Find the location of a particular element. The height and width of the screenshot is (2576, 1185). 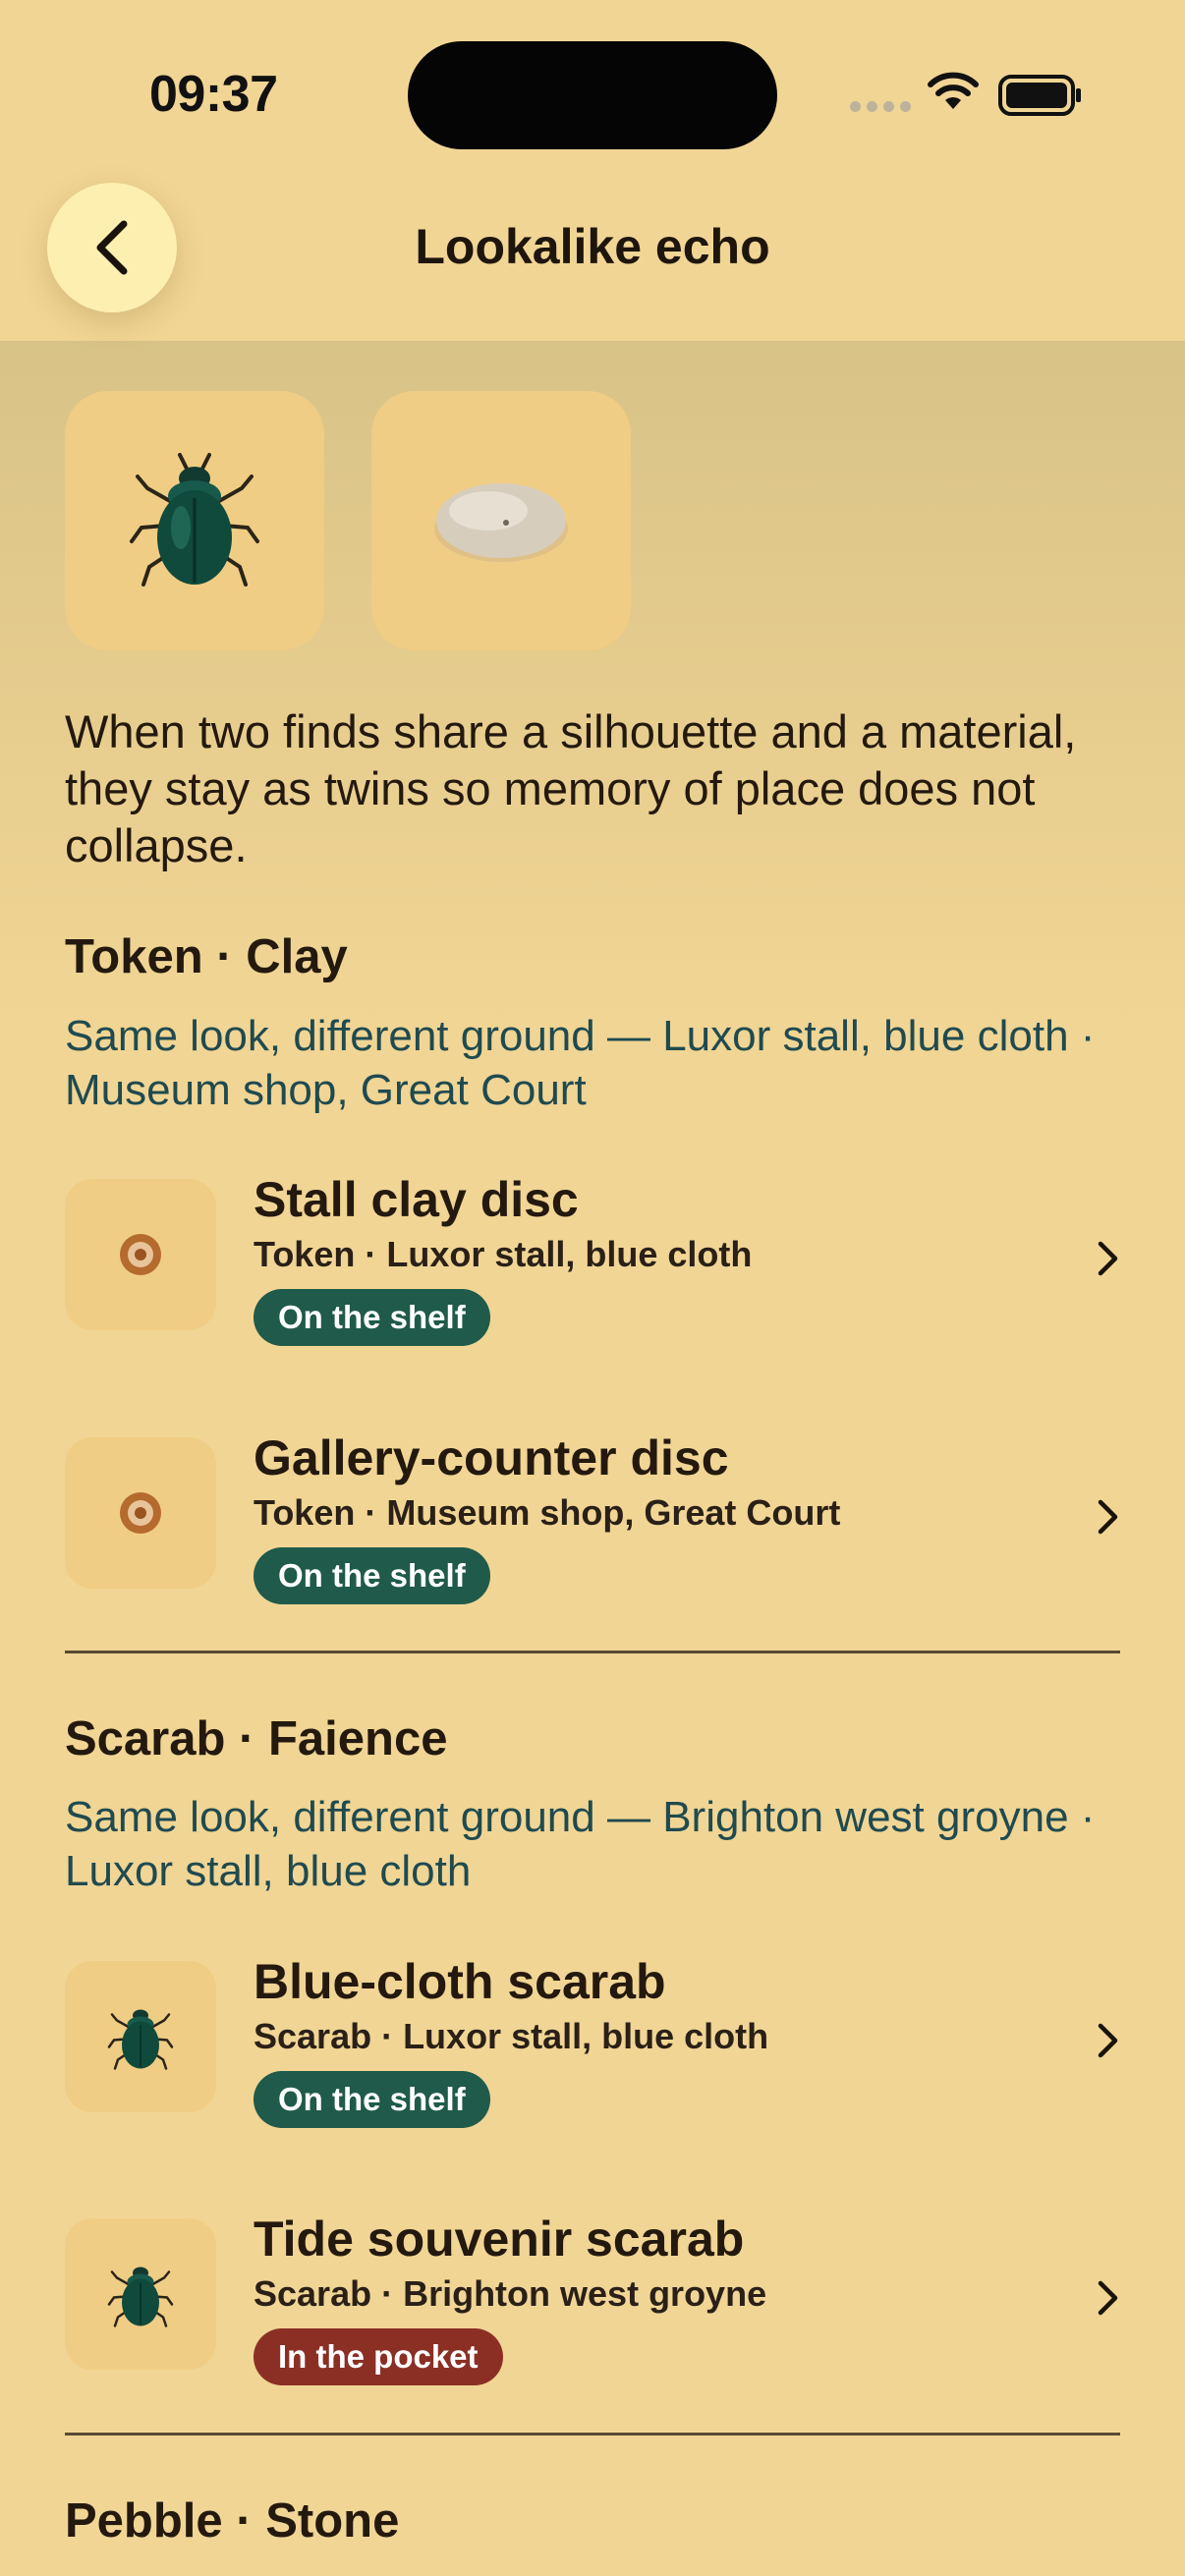

dynamic-island is located at coordinates (592, 95).